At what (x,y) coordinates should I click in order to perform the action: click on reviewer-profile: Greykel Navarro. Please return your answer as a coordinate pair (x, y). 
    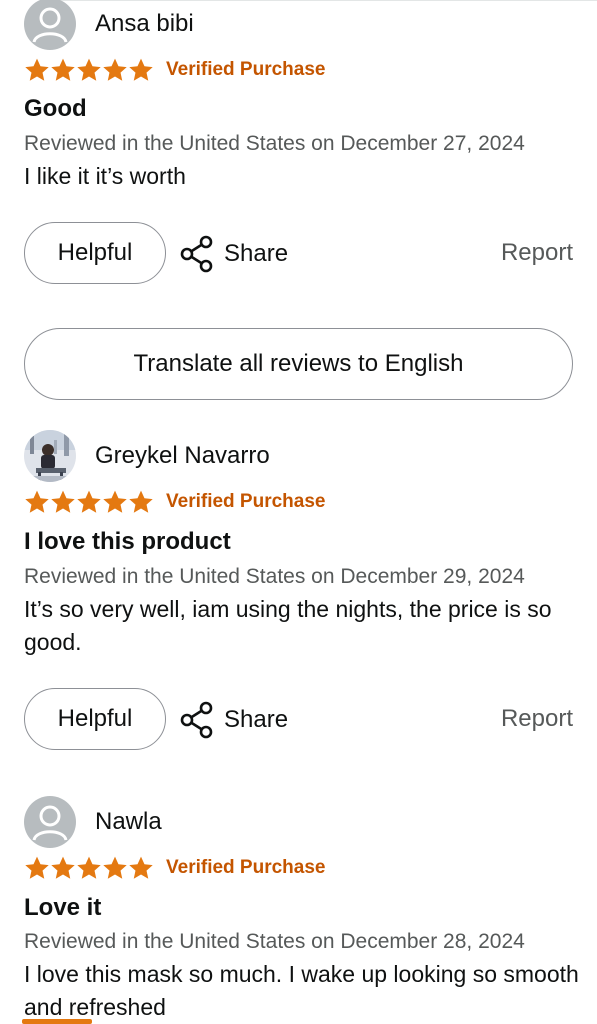
    Looking at the image, I should click on (147, 456).